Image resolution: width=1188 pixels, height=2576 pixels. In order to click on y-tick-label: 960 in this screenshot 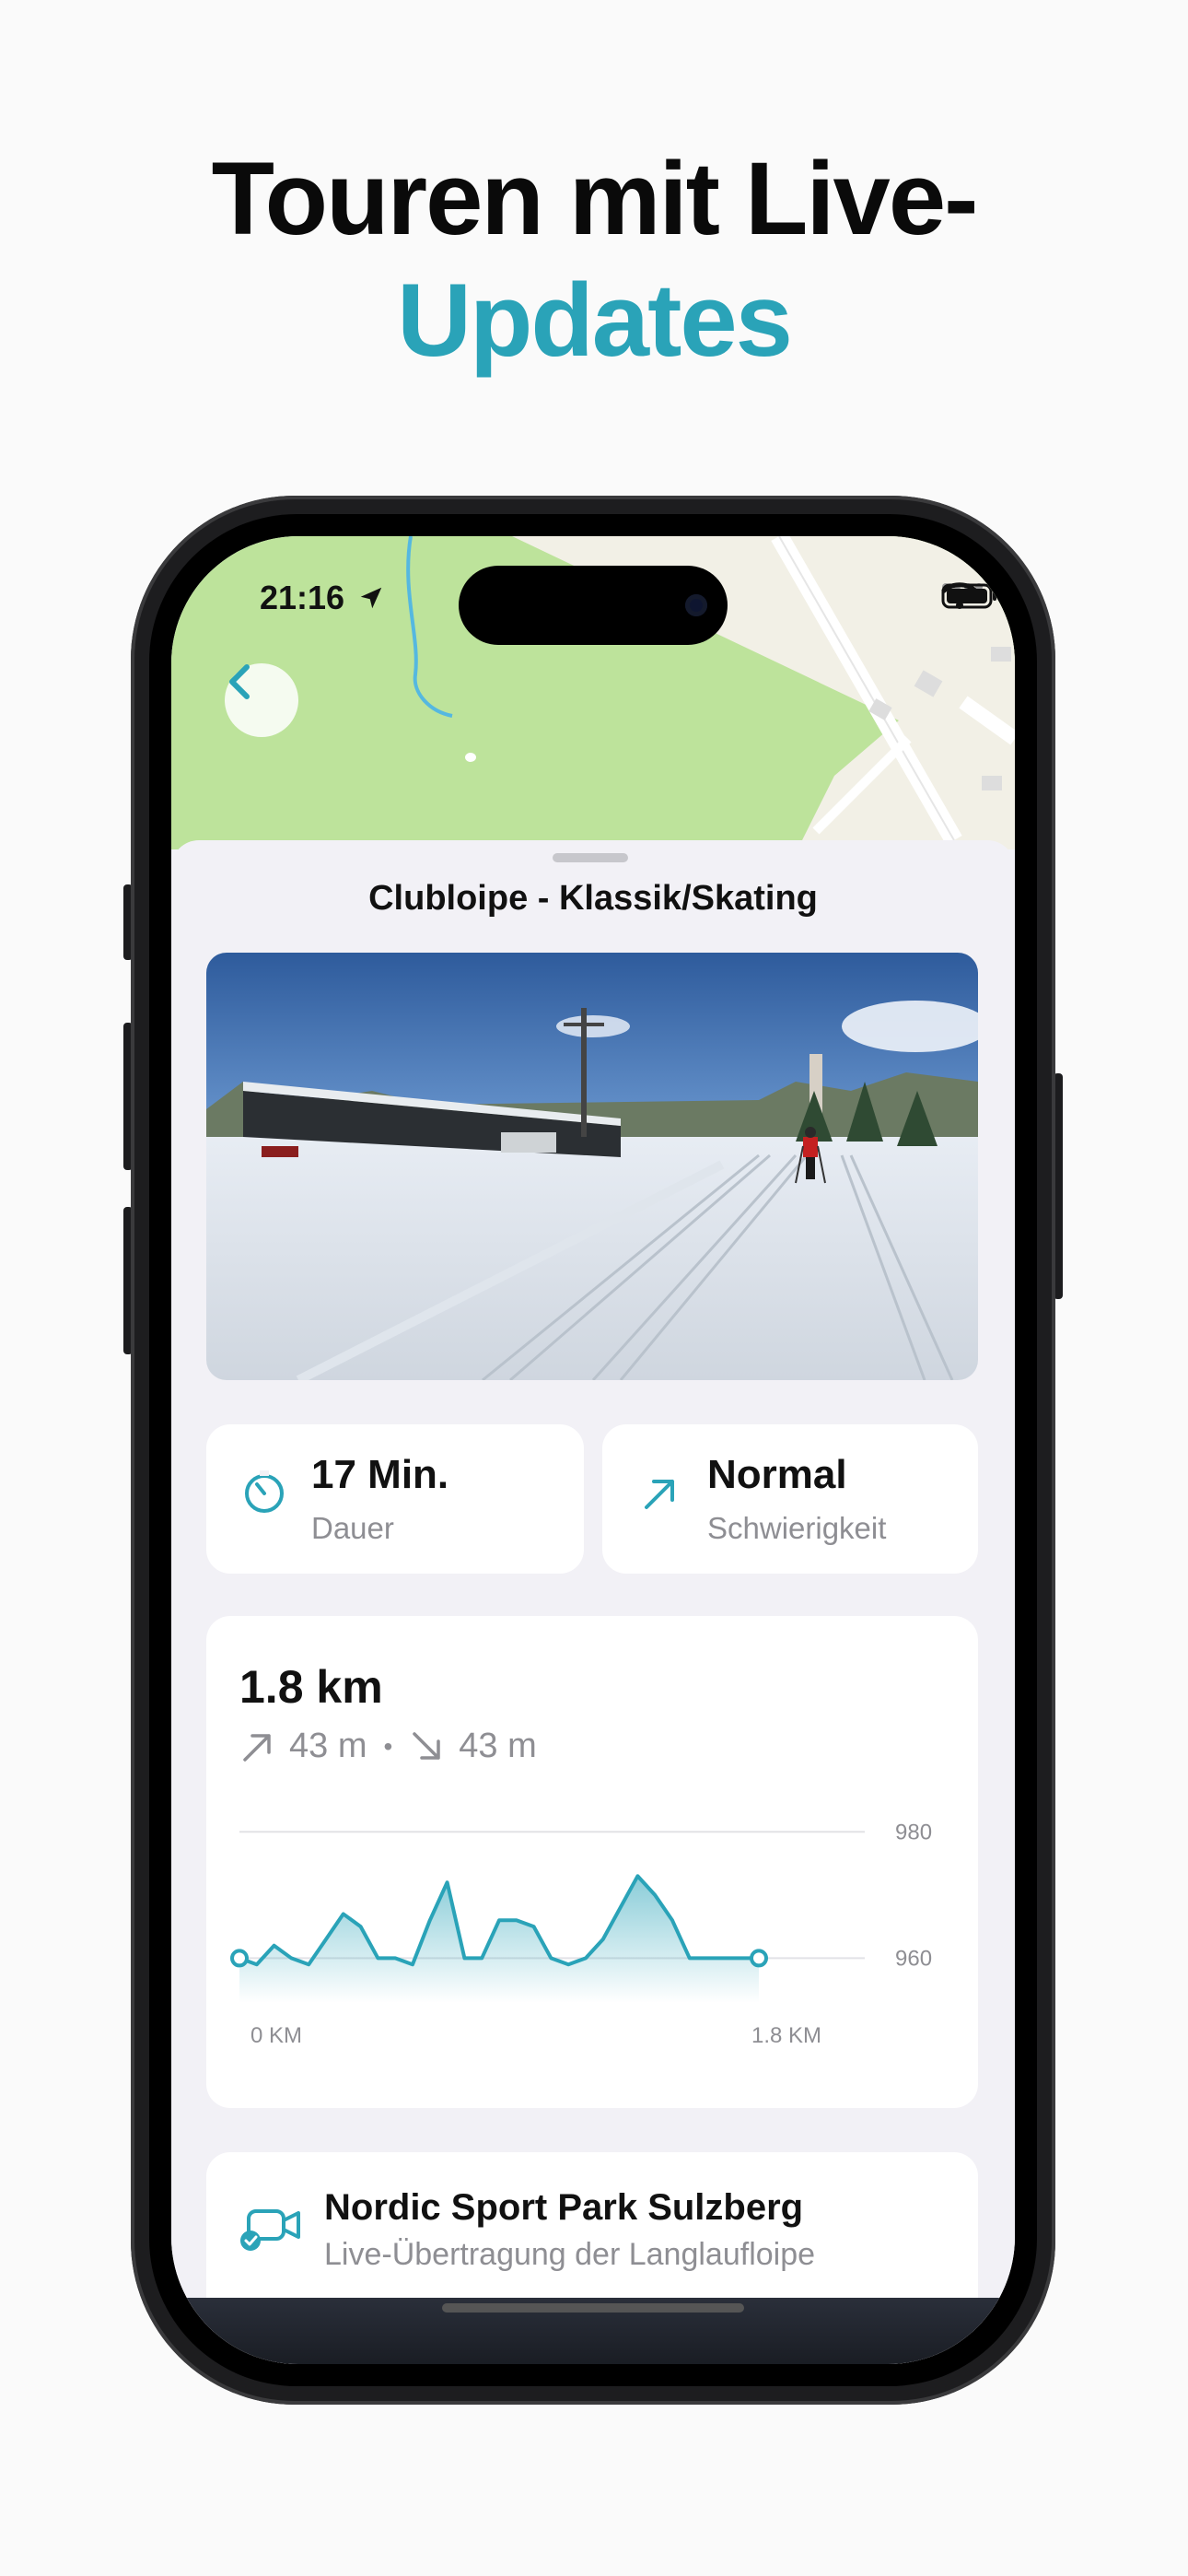, I will do `click(913, 1958)`.